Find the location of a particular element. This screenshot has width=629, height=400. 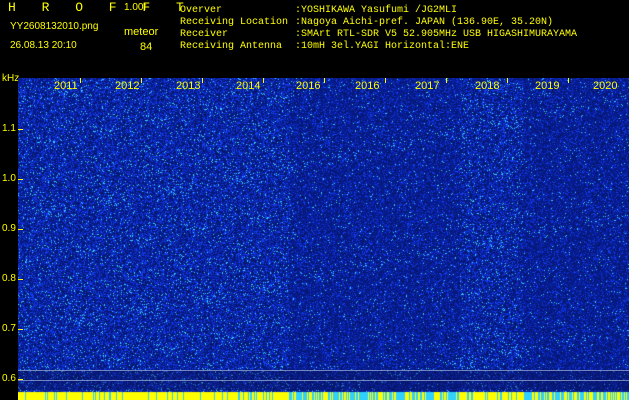

datetime-label: 26.08.13 20:10 is located at coordinates (43, 45).